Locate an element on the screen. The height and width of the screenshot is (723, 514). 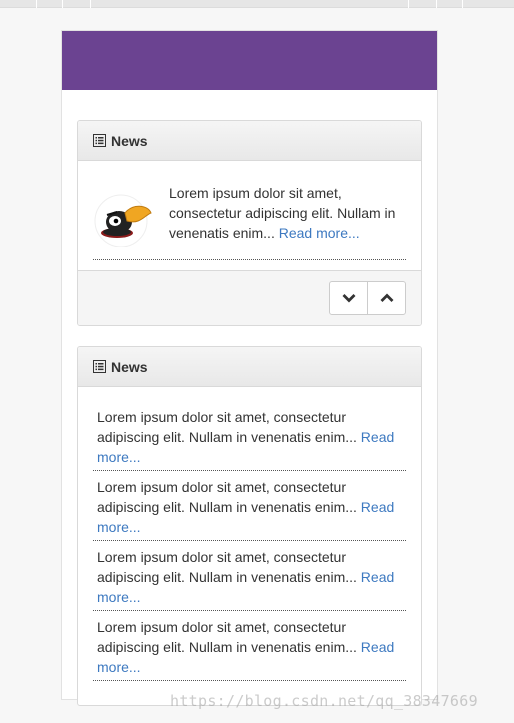
scroll-down-button is located at coordinates (348, 298).